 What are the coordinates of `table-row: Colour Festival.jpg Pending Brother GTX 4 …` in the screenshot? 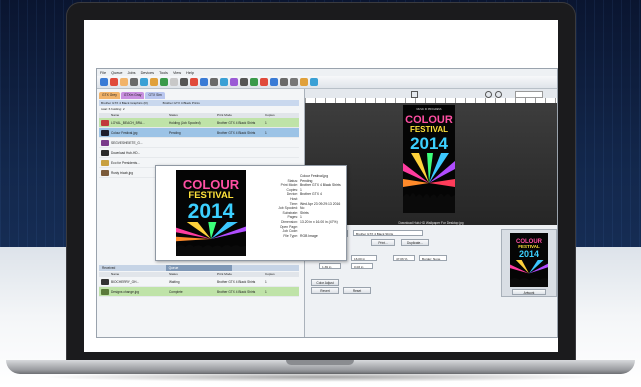 It's located at (199, 133).